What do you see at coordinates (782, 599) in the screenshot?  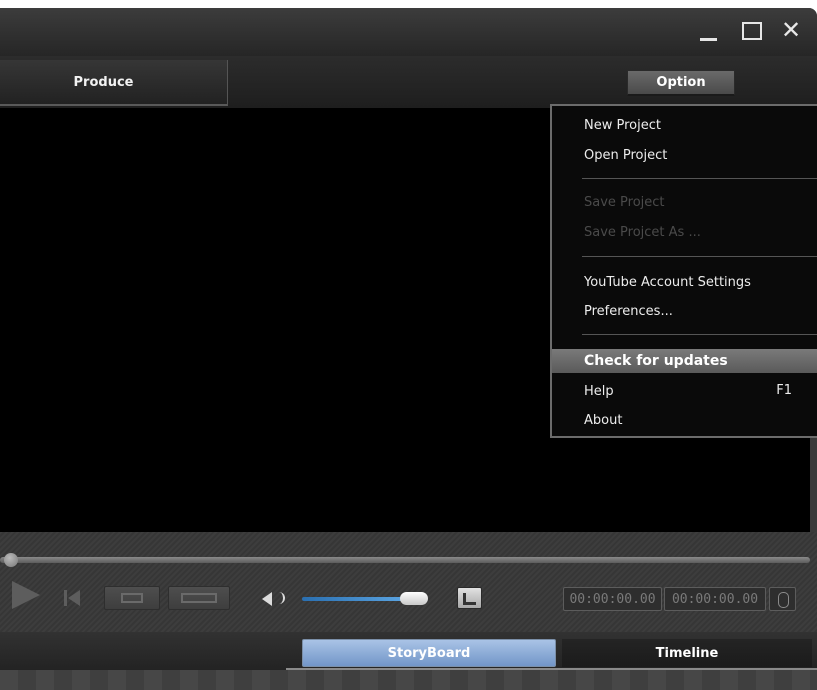 I see `spinner-icon` at bounding box center [782, 599].